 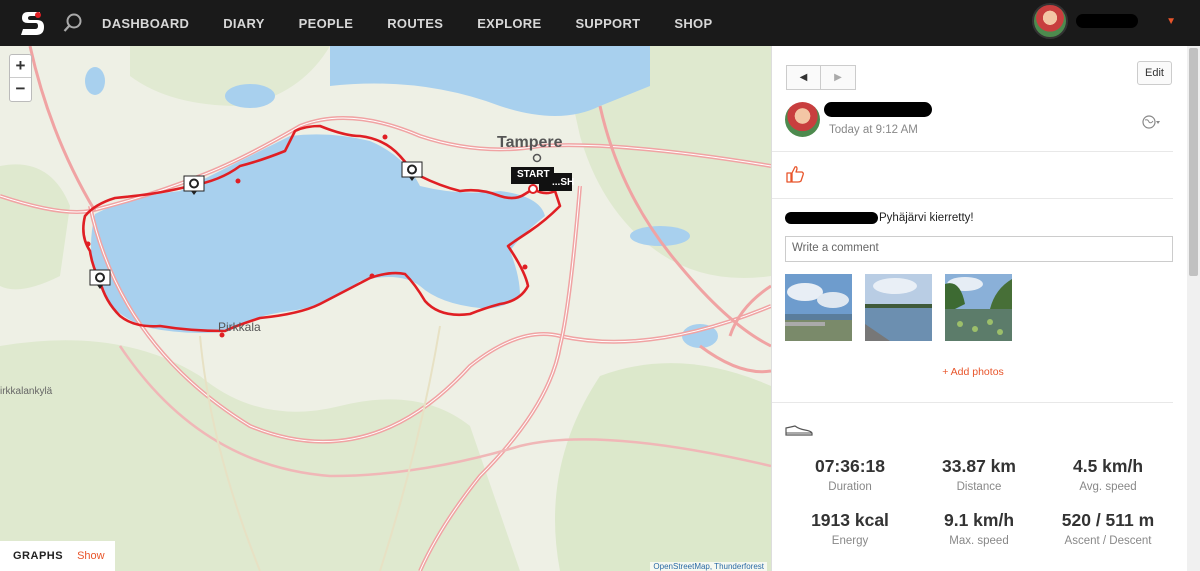 What do you see at coordinates (1193, 162) in the screenshot?
I see `scrollbar-thumb` at bounding box center [1193, 162].